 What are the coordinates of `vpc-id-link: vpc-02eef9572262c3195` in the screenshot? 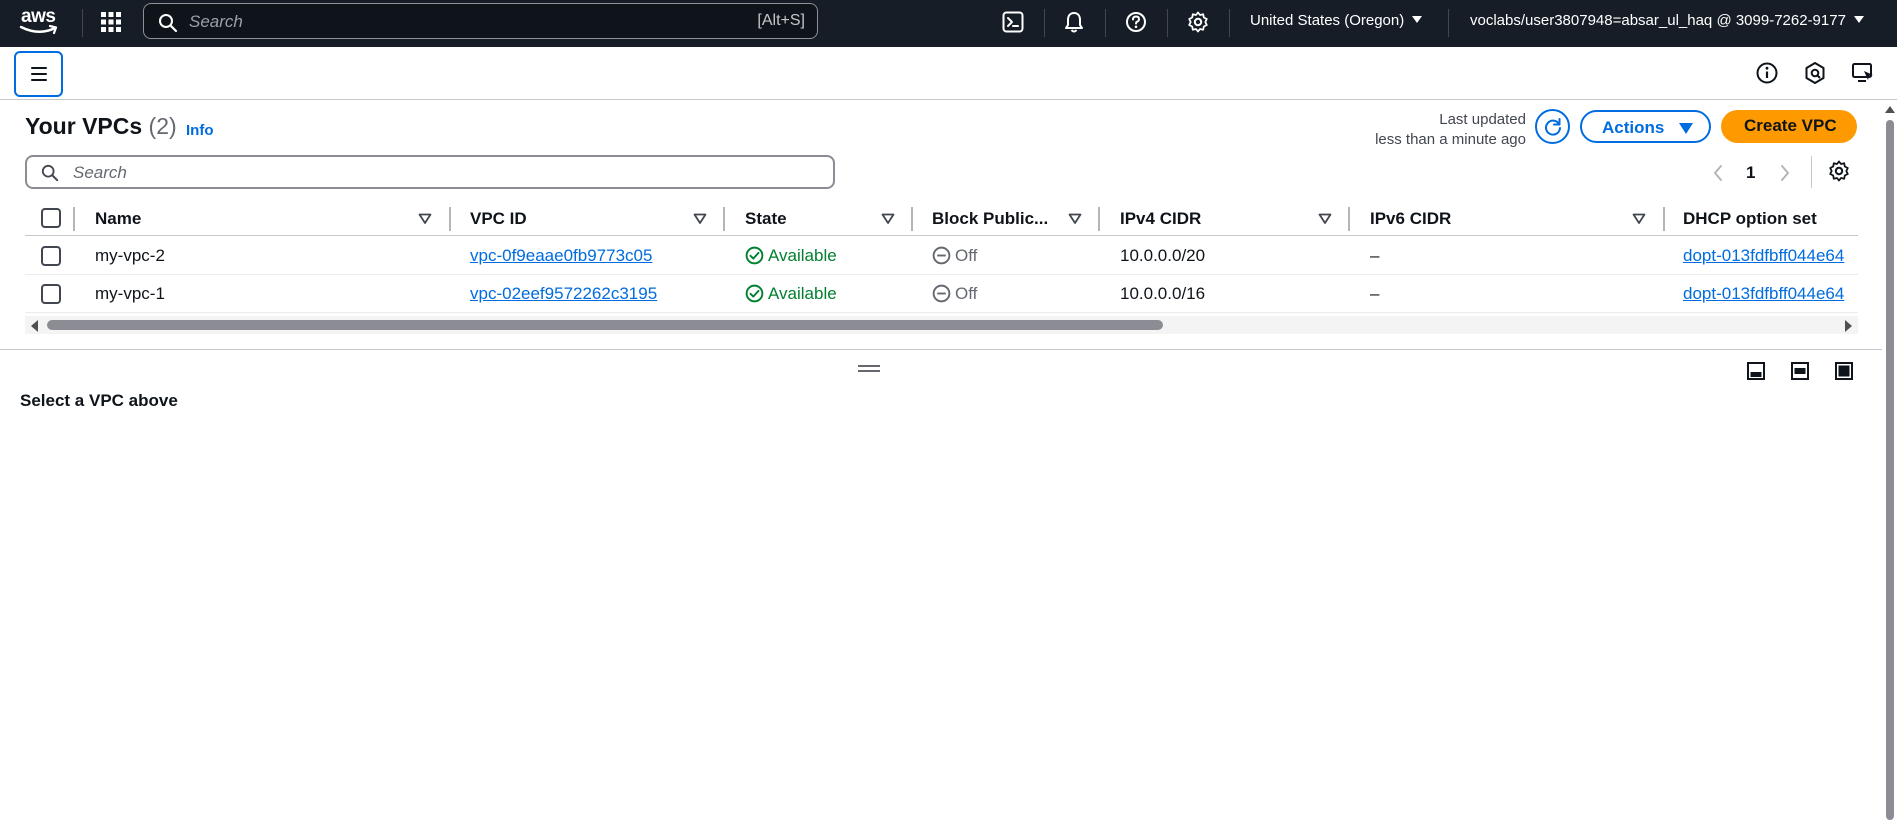 It's located at (563, 294).